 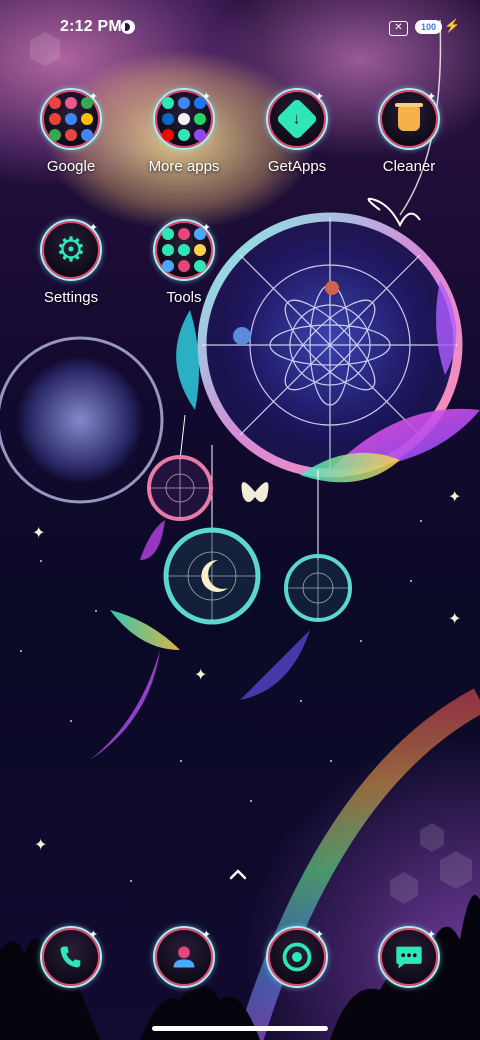 I want to click on chrome-icon: ✦, so click(x=297, y=957).